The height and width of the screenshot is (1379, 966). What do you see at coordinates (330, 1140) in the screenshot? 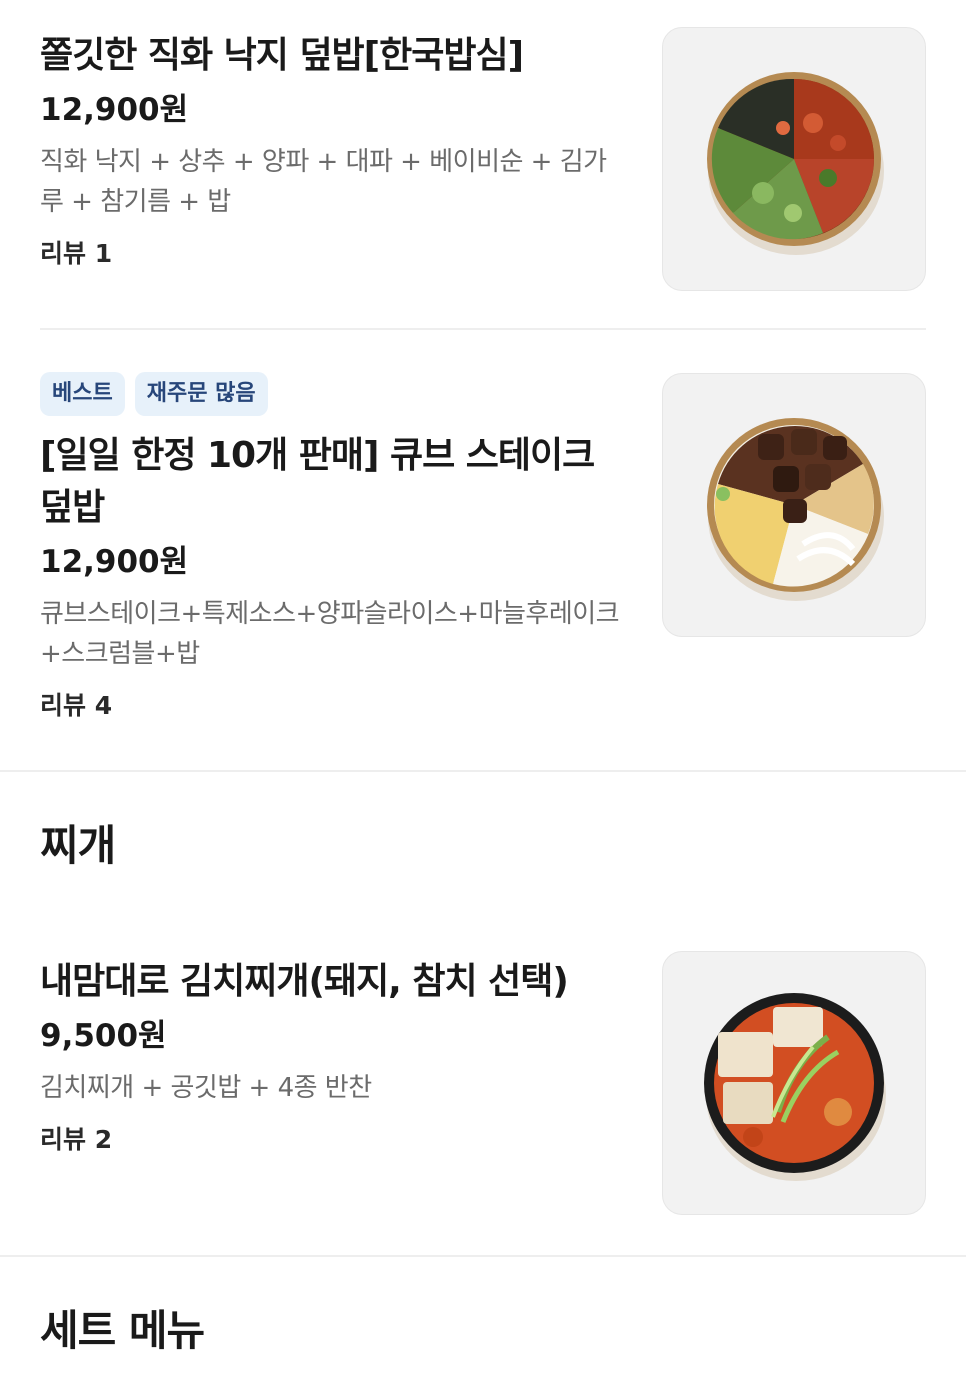
I see `menu-item-review-count: 리뷰 2` at bounding box center [330, 1140].